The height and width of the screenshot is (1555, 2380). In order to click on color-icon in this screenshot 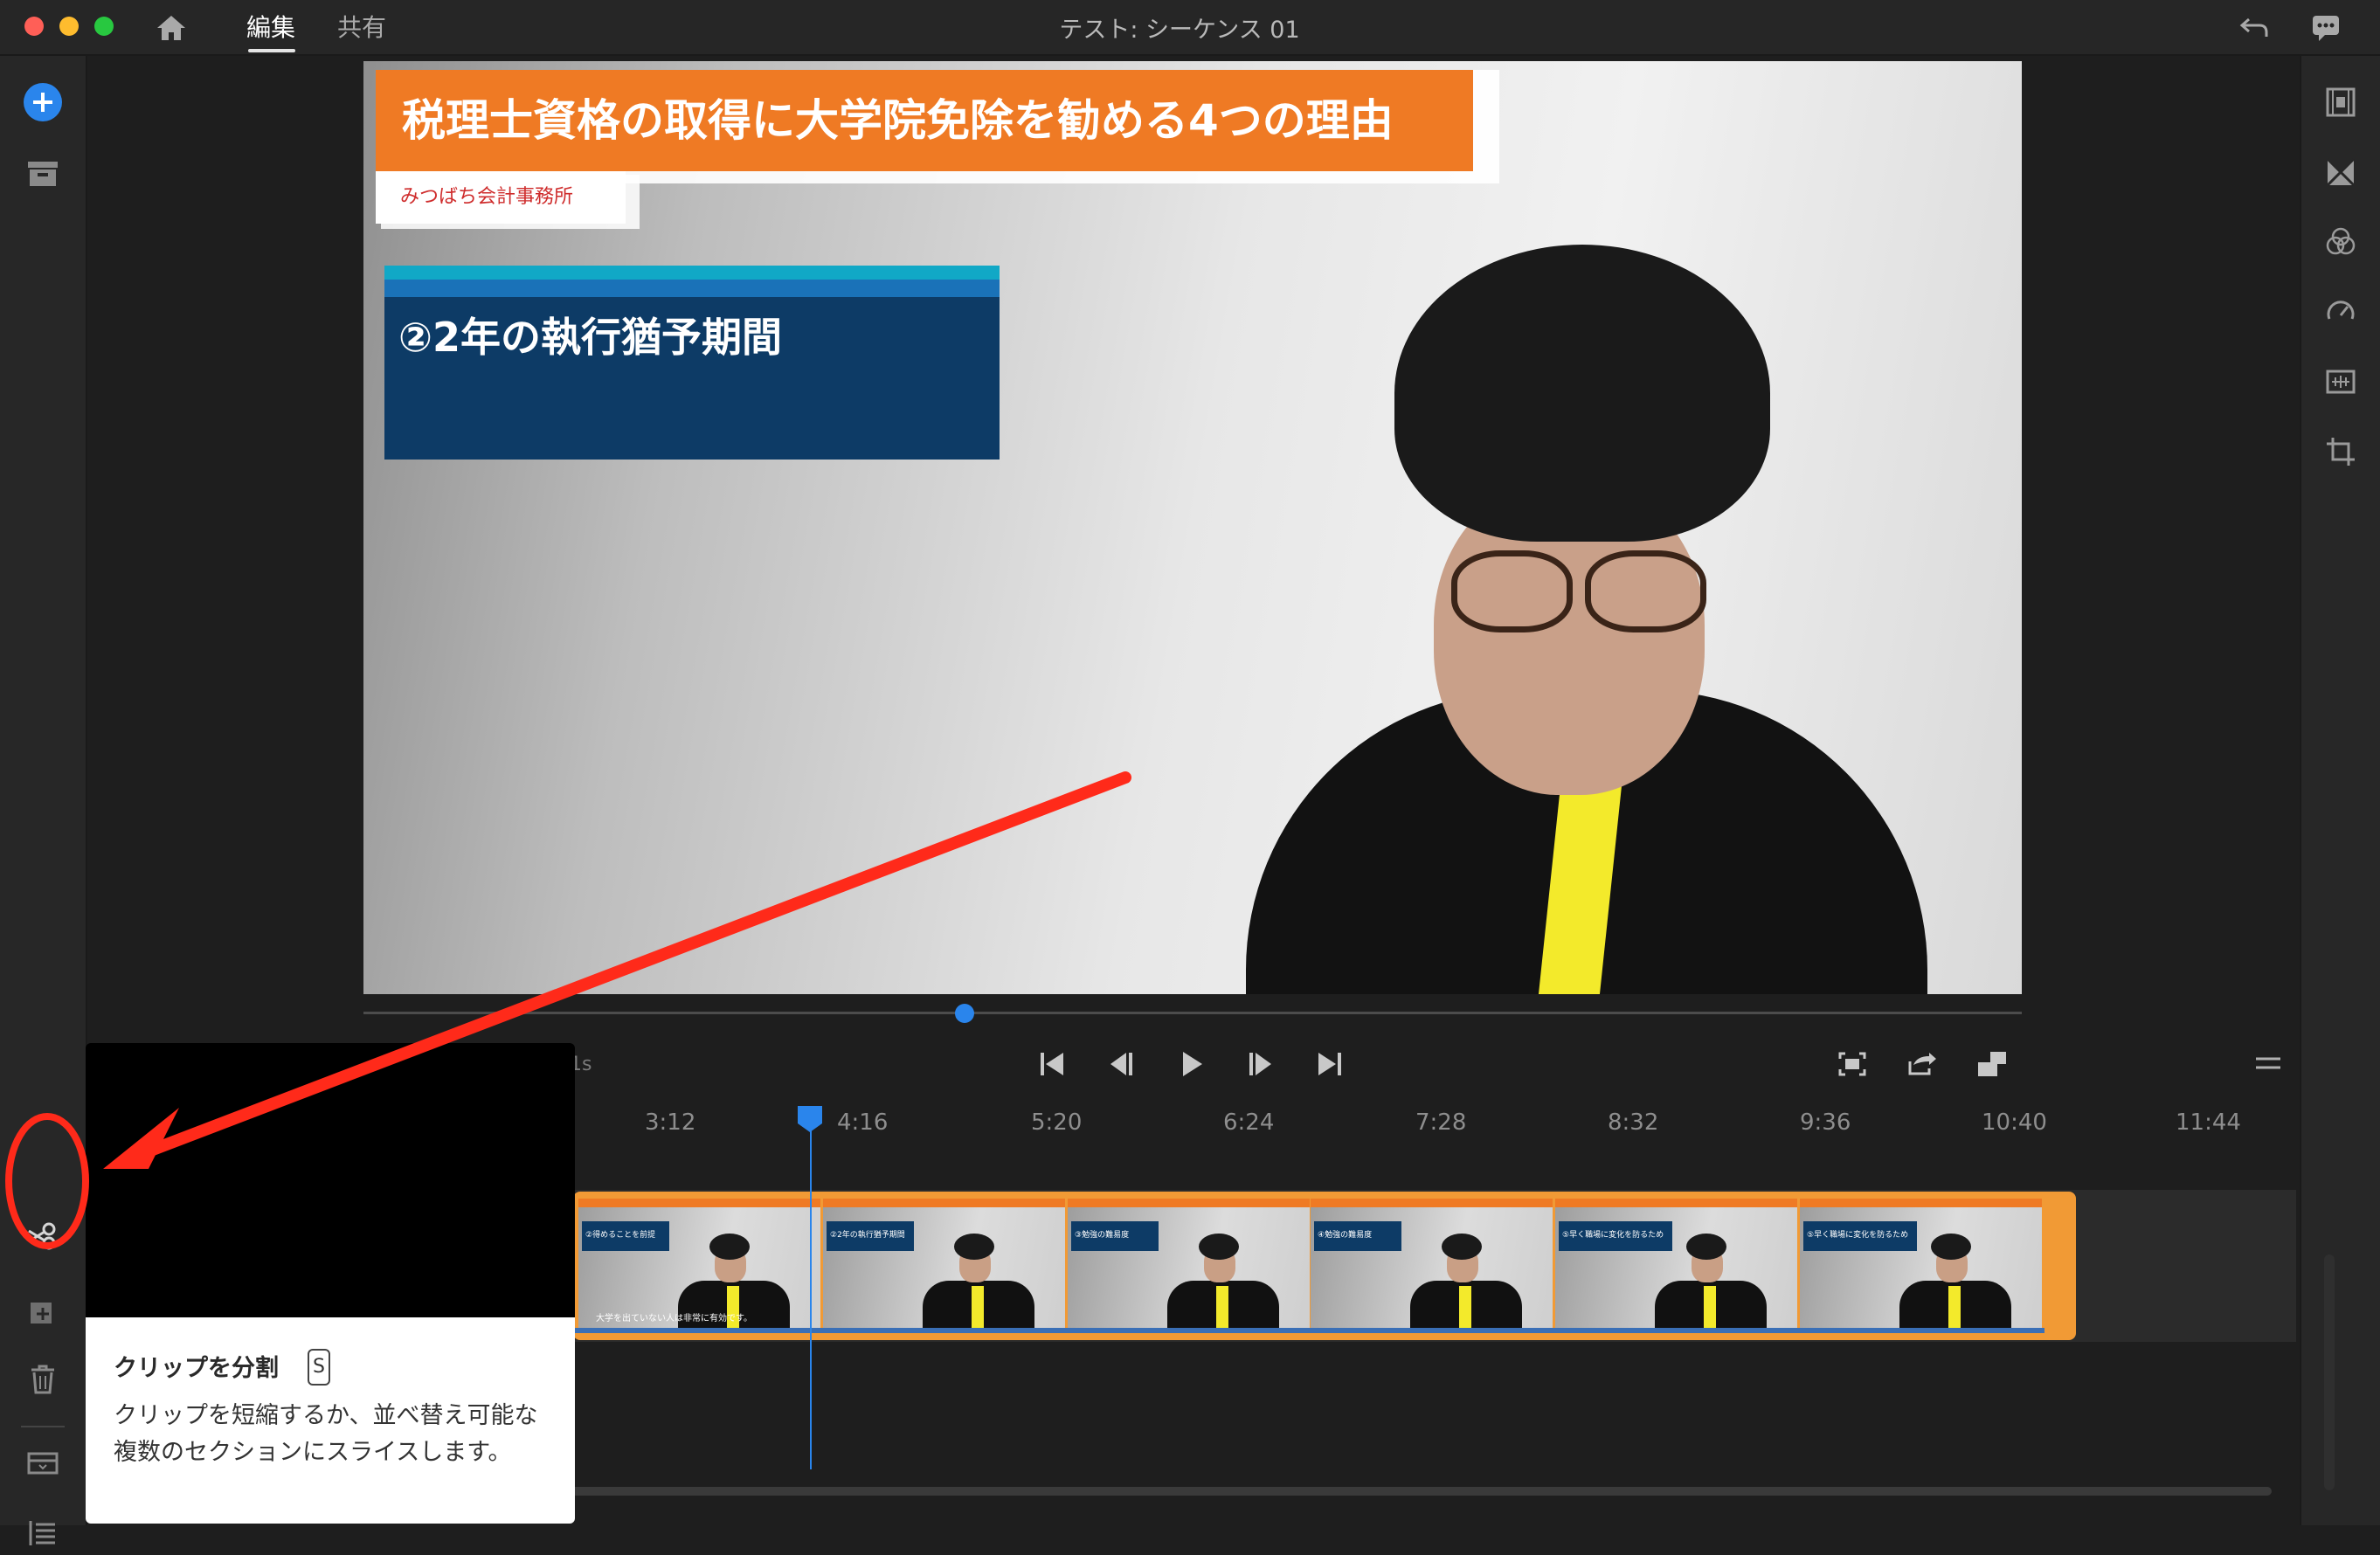, I will do `click(2341, 242)`.